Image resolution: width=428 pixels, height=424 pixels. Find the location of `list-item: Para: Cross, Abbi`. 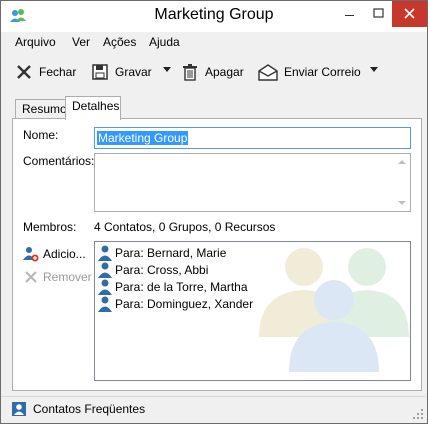

list-item: Para: Cross, Abbi is located at coordinates (152, 270).